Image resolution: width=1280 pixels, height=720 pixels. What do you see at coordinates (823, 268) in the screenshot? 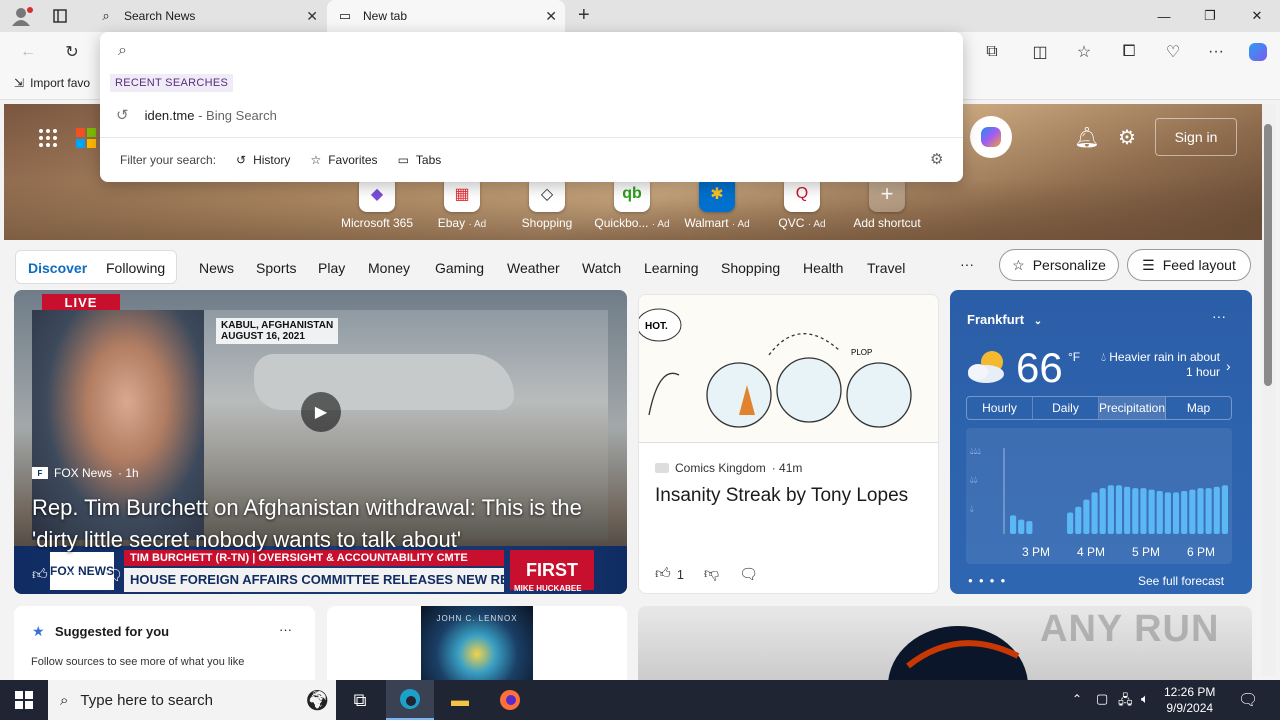
I see `nav-health: Health` at bounding box center [823, 268].